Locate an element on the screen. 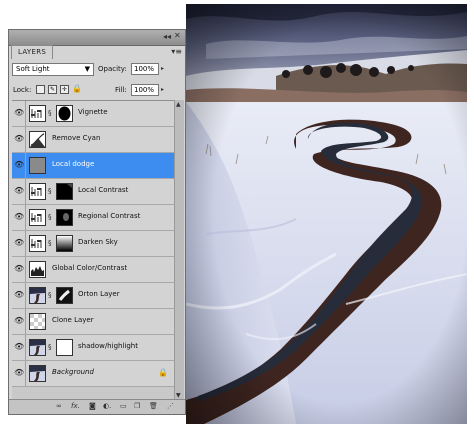 This screenshot has width=474, height=431. layer-name: Local dodge is located at coordinates (73, 164).